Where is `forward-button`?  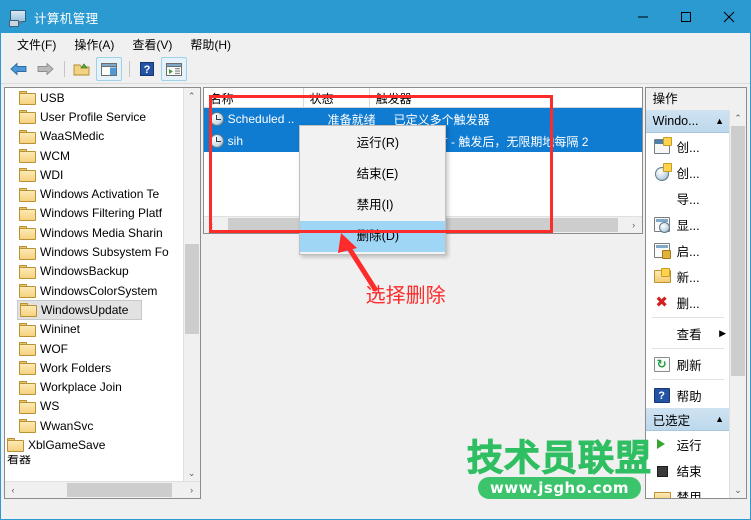 forward-button is located at coordinates (45, 69).